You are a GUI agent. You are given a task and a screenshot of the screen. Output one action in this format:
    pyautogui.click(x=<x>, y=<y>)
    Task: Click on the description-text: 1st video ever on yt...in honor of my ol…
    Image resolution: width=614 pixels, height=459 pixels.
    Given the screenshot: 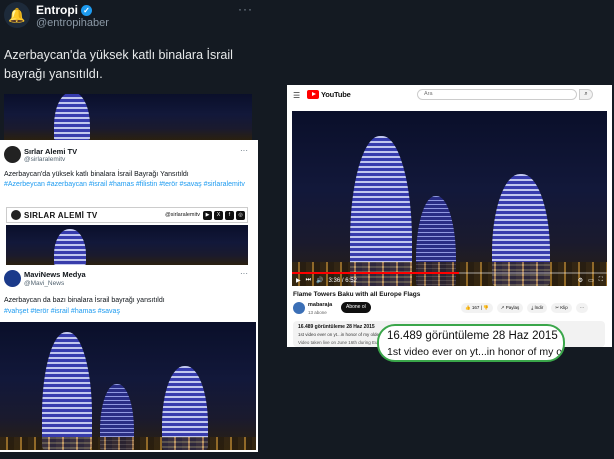 What is the action you would take?
    pyautogui.click(x=339, y=334)
    